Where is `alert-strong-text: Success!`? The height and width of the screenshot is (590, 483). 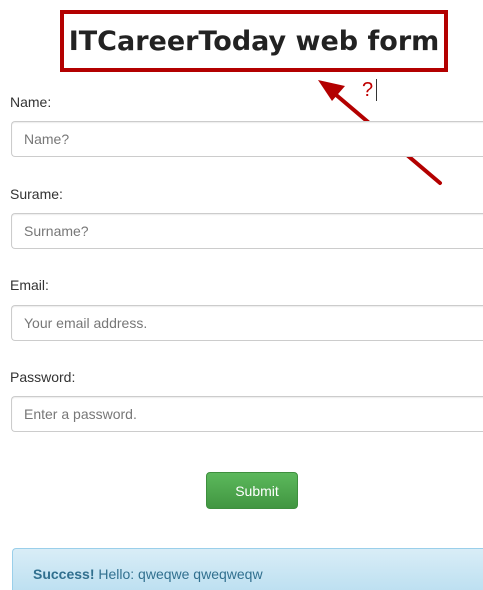 alert-strong-text: Success! is located at coordinates (64, 574).